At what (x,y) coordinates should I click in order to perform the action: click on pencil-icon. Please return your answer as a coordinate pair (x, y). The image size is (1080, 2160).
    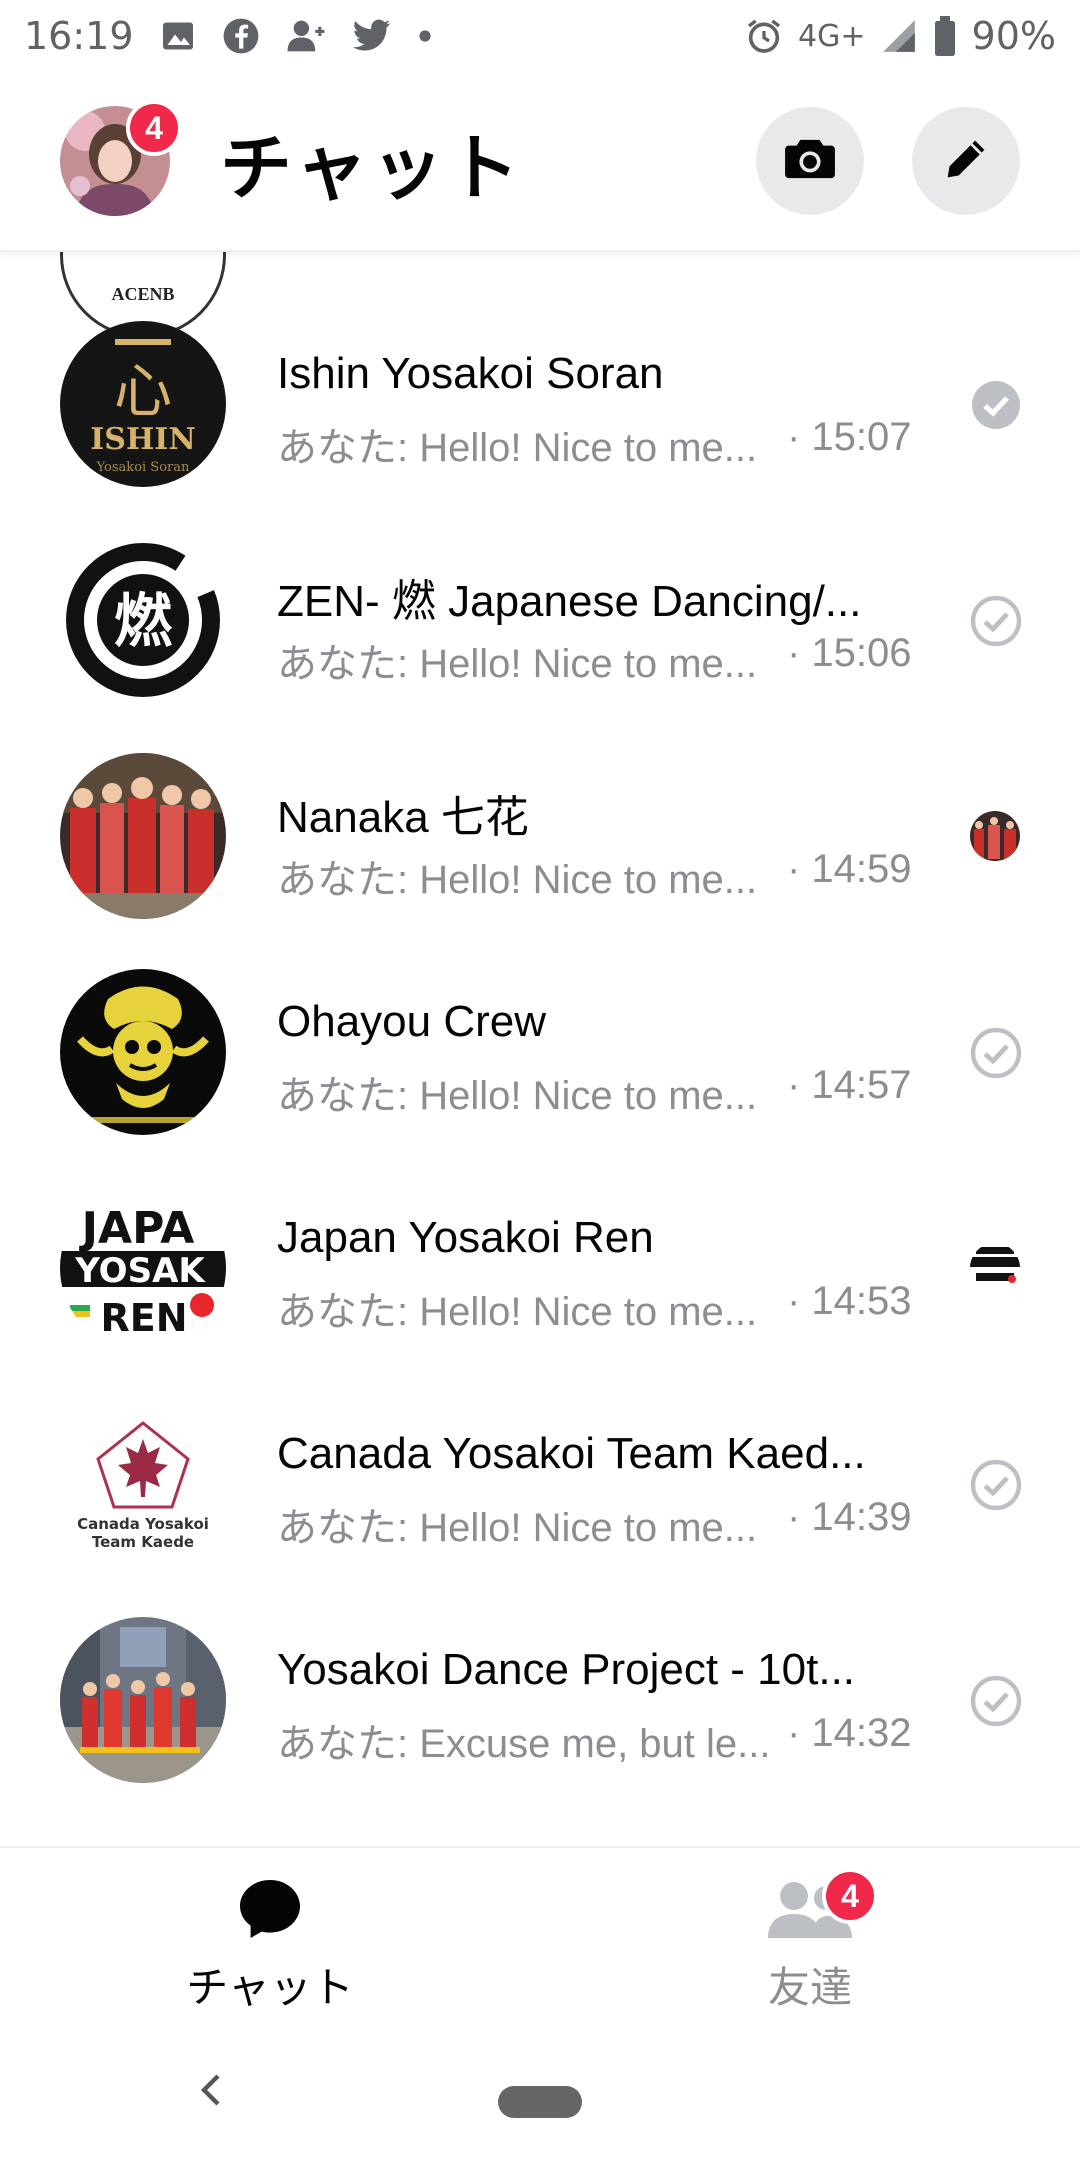
    Looking at the image, I should click on (966, 161).